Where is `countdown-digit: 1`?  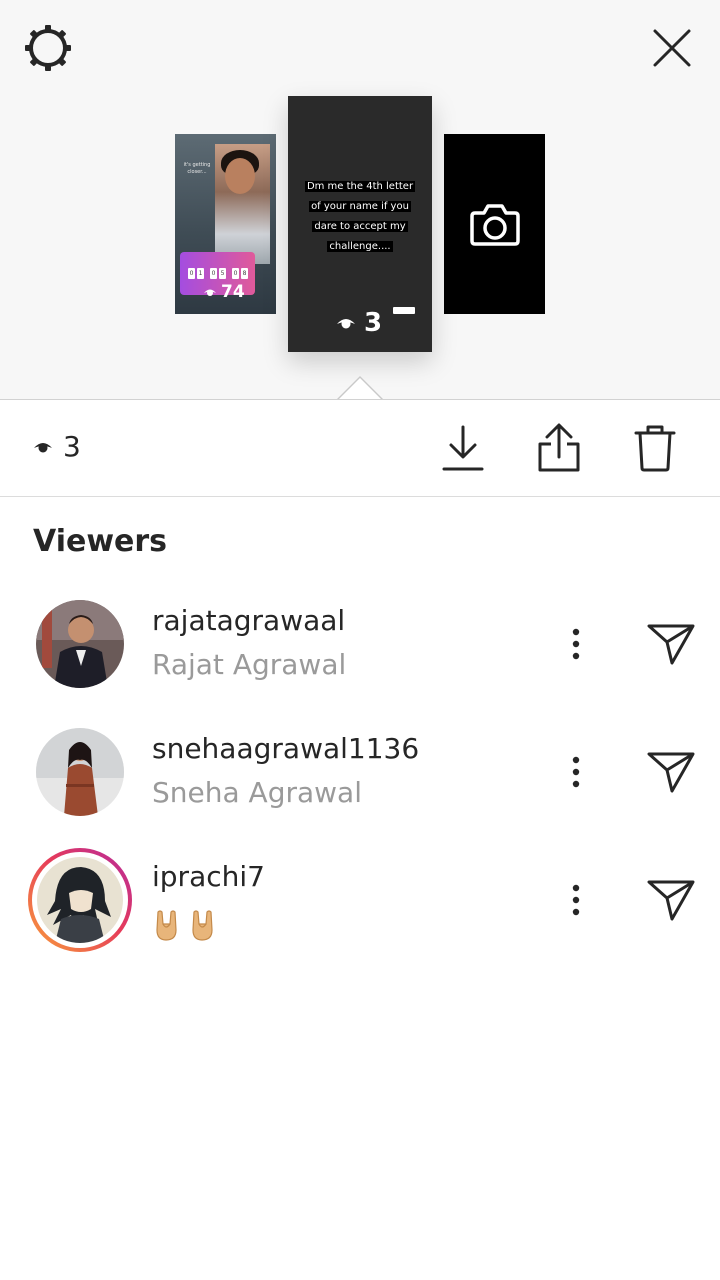 countdown-digit: 1 is located at coordinates (200, 273).